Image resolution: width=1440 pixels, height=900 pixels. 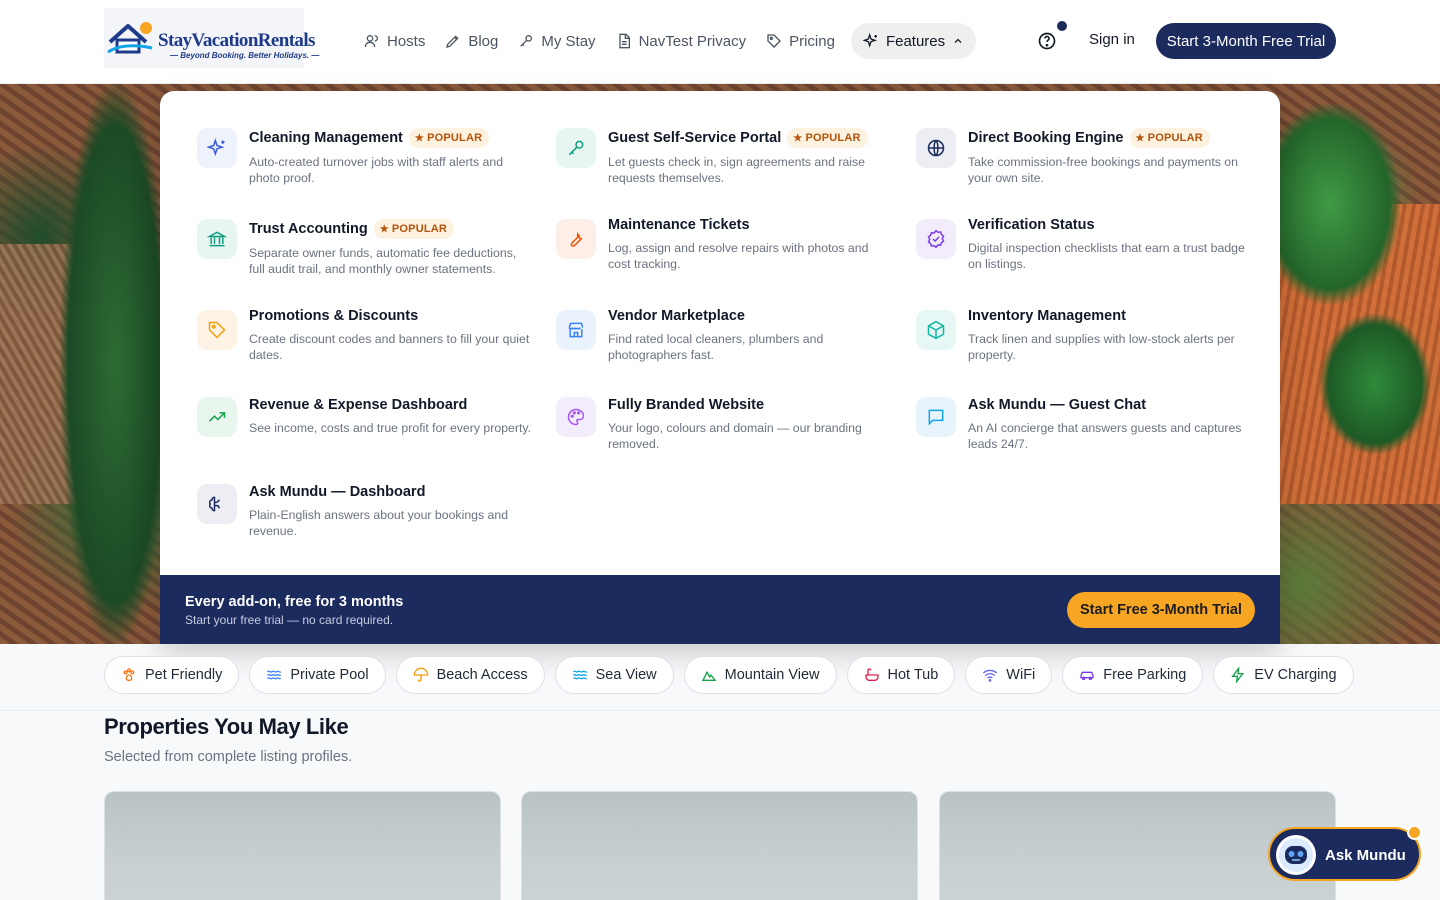 What do you see at coordinates (626, 675) in the screenshot?
I see `chip-label: Sea View` at bounding box center [626, 675].